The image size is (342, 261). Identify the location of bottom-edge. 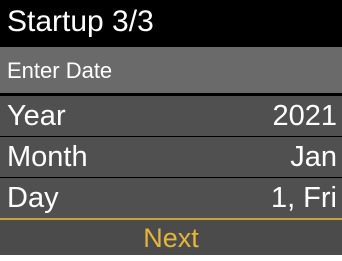
(171, 258).